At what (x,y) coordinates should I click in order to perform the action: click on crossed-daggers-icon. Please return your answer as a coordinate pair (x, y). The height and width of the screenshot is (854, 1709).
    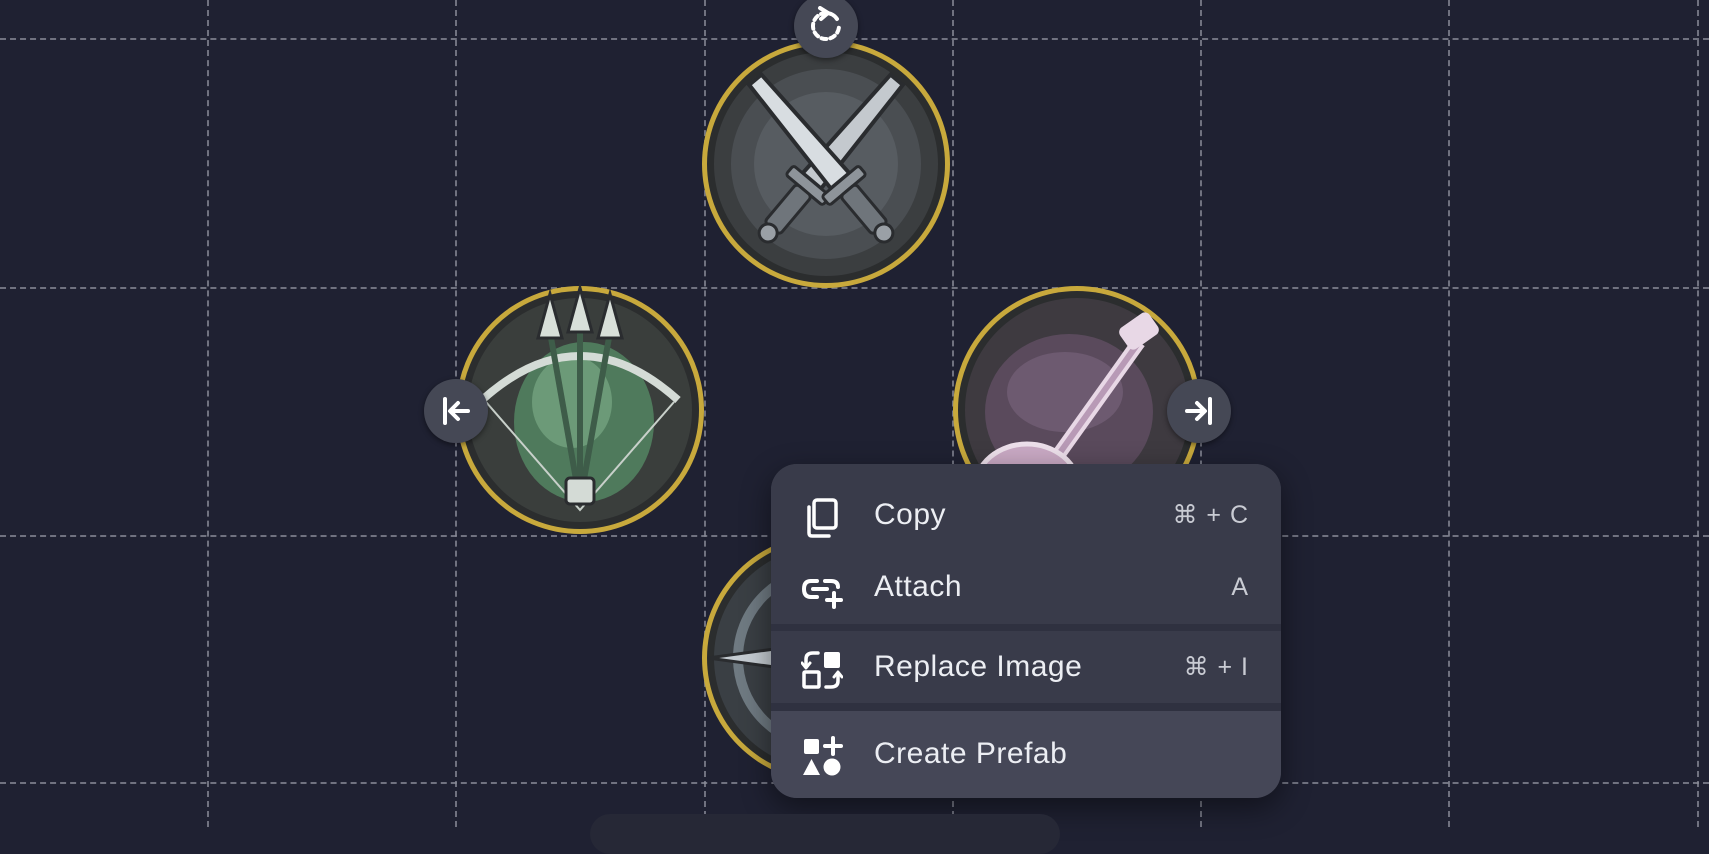
    Looking at the image, I should click on (826, 164).